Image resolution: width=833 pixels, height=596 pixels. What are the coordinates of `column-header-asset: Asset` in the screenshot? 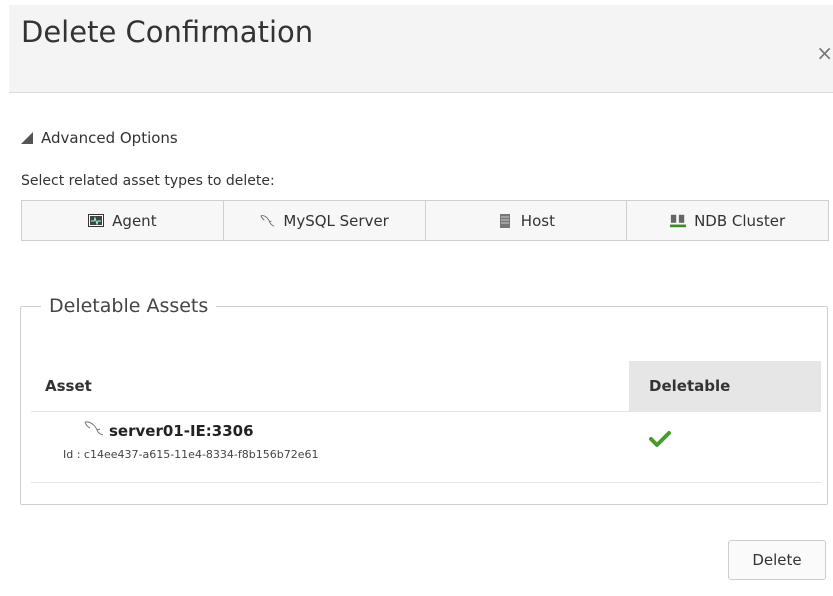 It's located at (68, 386).